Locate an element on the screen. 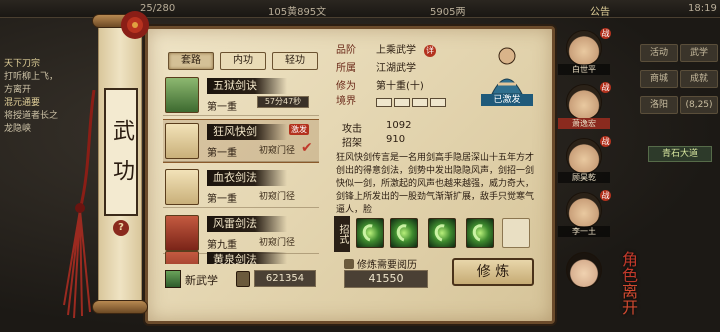  skill-timer: 57分47秒 is located at coordinates (283, 102).